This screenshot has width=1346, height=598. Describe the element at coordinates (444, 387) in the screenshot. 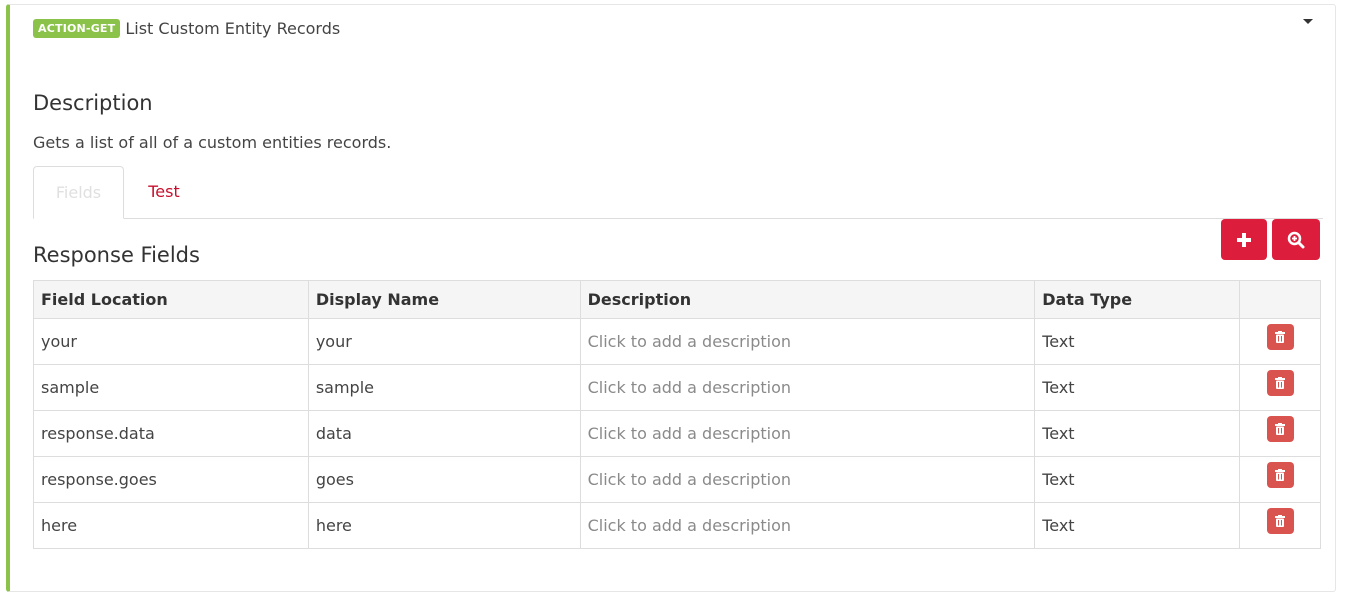

I see `cell-display-name: sample` at that location.